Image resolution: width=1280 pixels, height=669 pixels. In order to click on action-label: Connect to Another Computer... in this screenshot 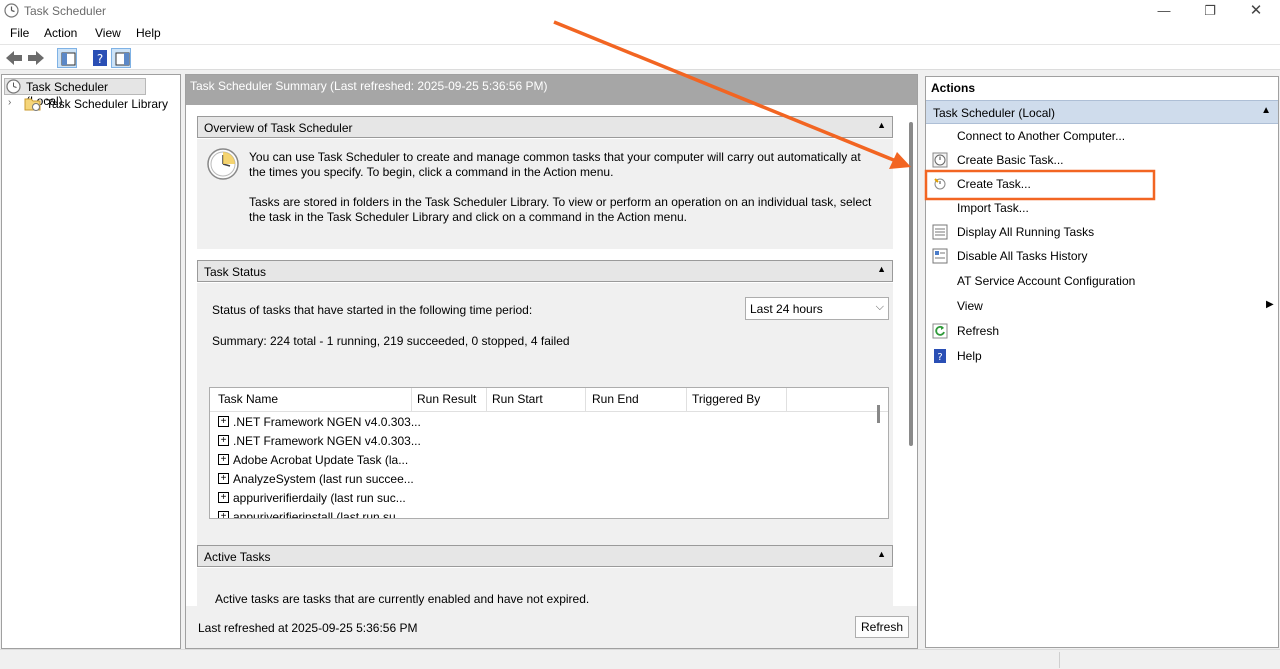, I will do `click(1041, 136)`.